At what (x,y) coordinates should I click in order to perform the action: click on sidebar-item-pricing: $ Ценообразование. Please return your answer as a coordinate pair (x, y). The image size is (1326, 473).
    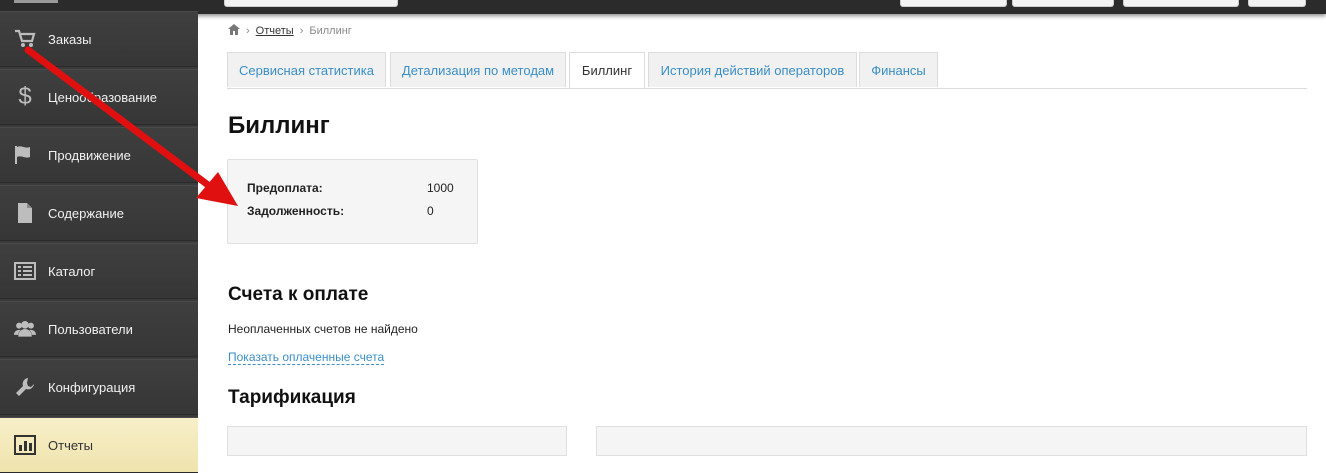
    Looking at the image, I should click on (99, 97).